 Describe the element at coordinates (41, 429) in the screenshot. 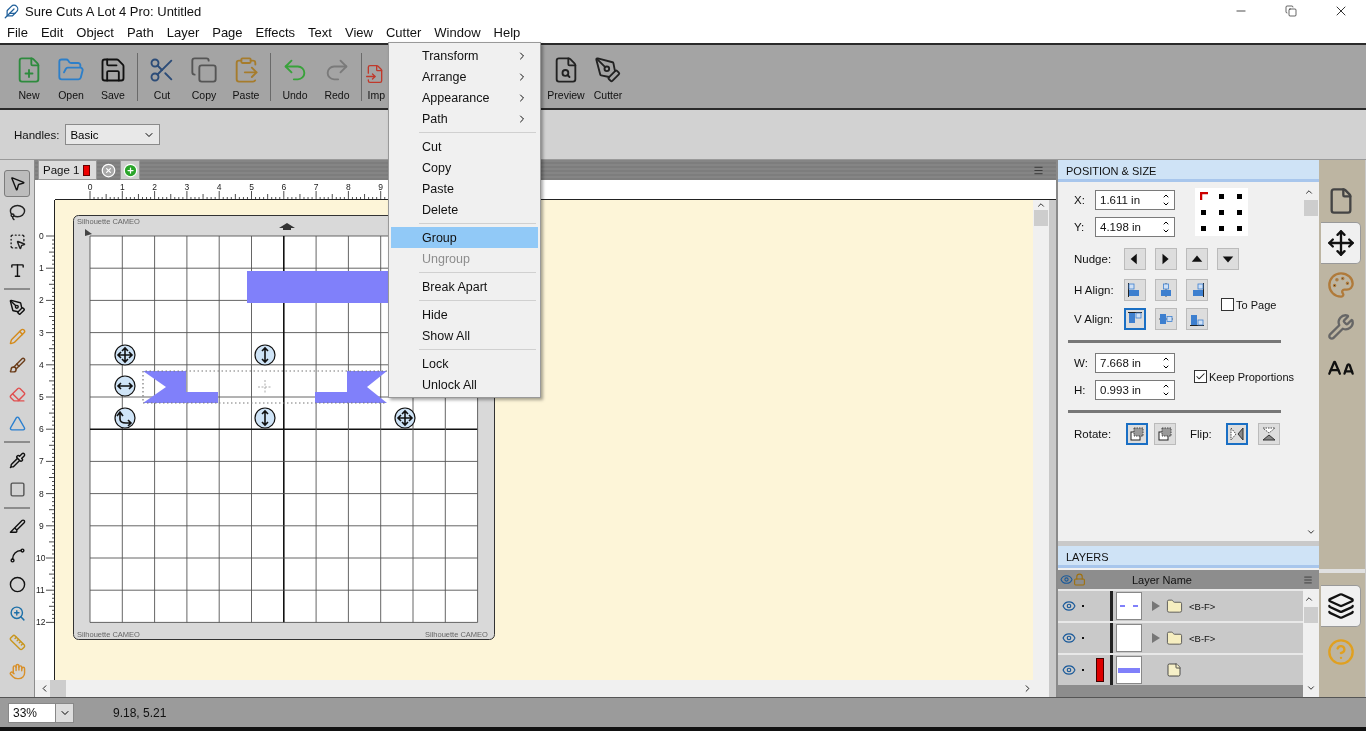

I see `ruler-label: 6` at that location.